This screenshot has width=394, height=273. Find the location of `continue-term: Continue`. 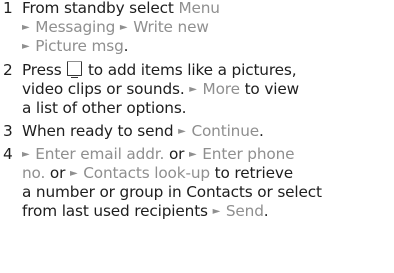

continue-term: Continue is located at coordinates (225, 131).